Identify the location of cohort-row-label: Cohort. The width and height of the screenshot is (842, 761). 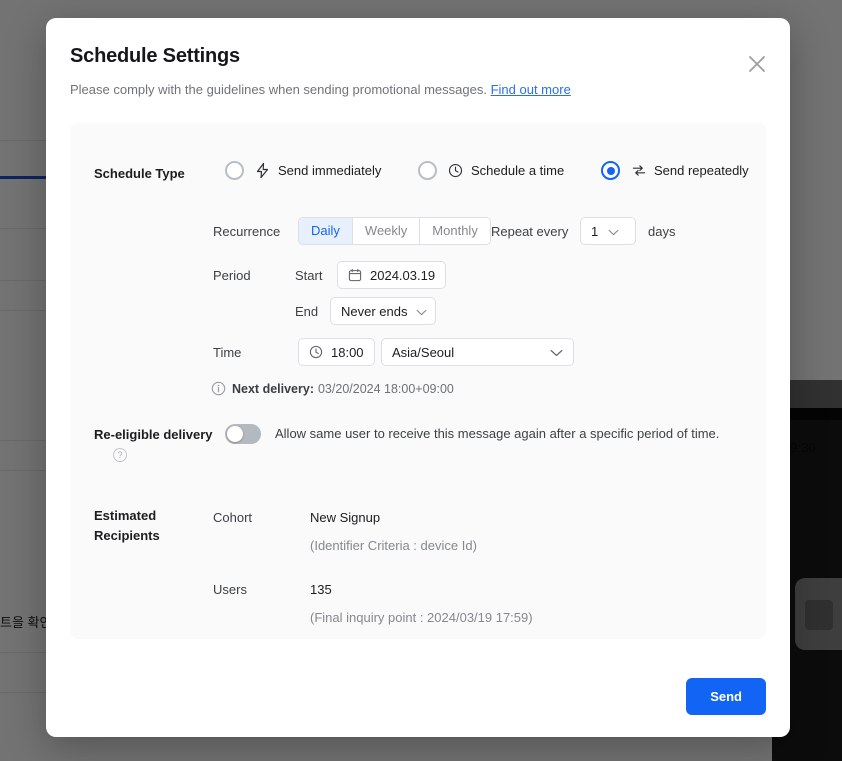
(233, 517).